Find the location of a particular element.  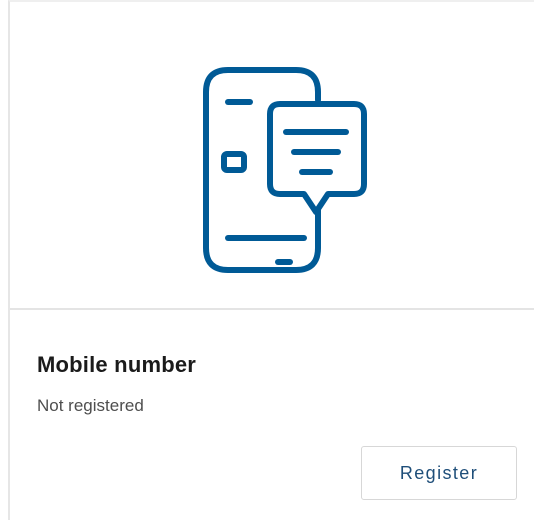

card-title: Mobile number is located at coordinates (117, 364).